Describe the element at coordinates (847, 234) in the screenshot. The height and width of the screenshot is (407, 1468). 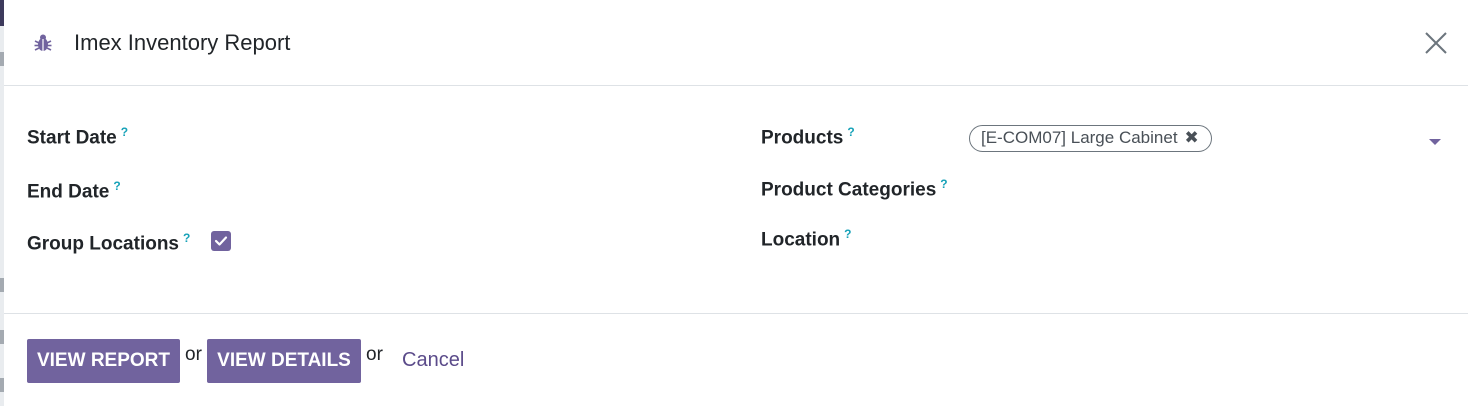
I see `location-help-icon: ?` at that location.